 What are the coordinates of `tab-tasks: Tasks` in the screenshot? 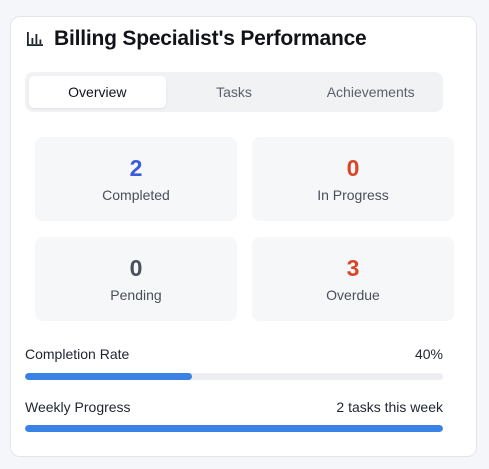 It's located at (234, 92).